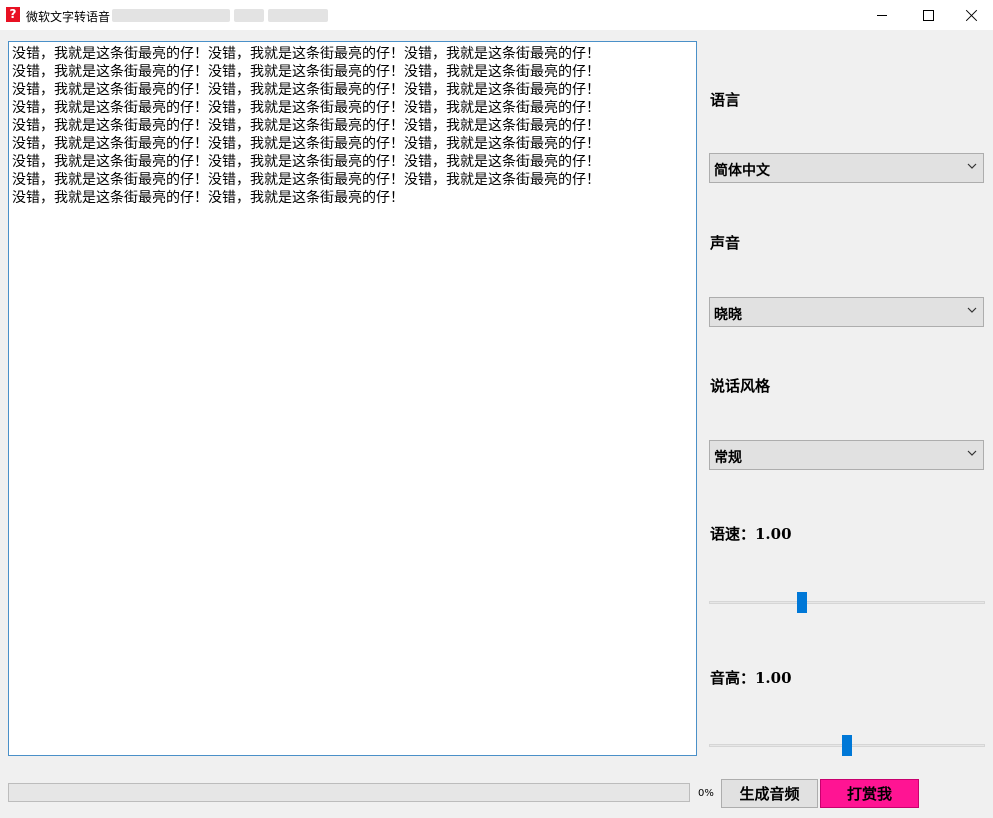  I want to click on maximize-icon, so click(928, 15).